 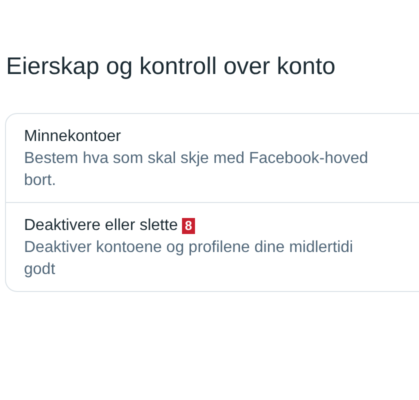 I want to click on row-description: Deaktiver kontoene og profilene dine midlertidi godt, so click(x=189, y=259).